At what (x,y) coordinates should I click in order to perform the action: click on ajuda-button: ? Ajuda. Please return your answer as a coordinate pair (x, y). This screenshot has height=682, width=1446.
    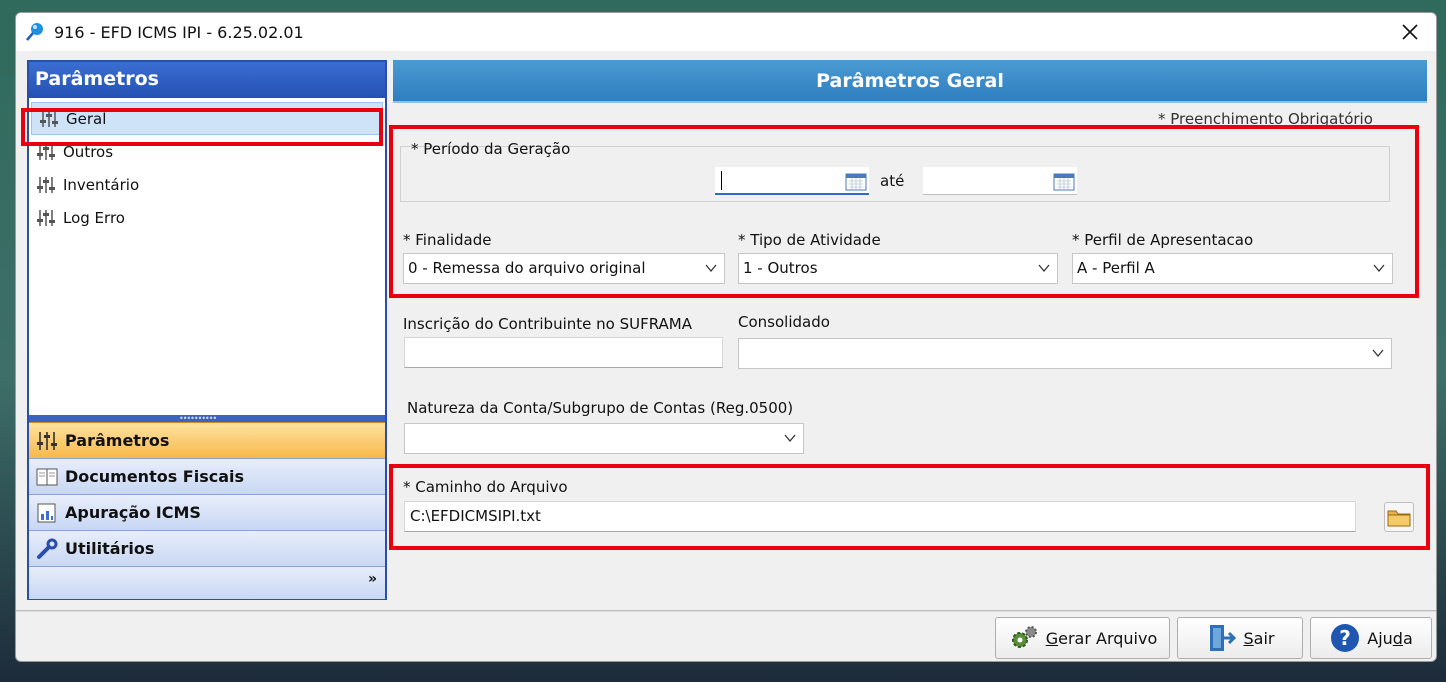
    Looking at the image, I should click on (1371, 638).